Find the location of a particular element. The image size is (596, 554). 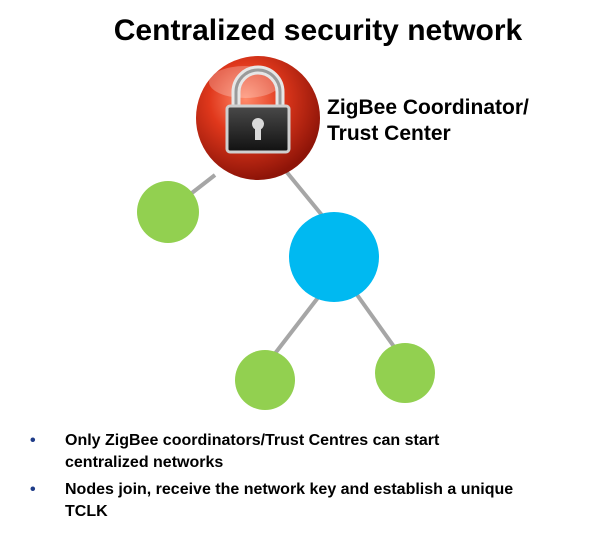

coordinator-label-line2: Trust Center is located at coordinates (389, 133).